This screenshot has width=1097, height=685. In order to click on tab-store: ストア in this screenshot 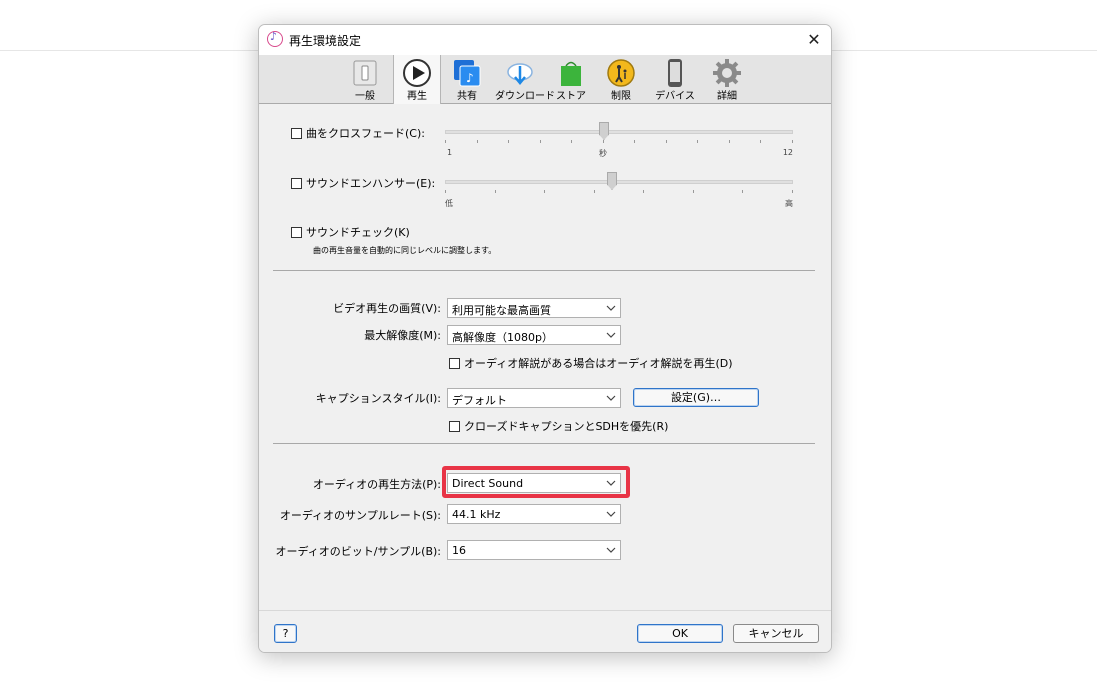, I will do `click(571, 79)`.